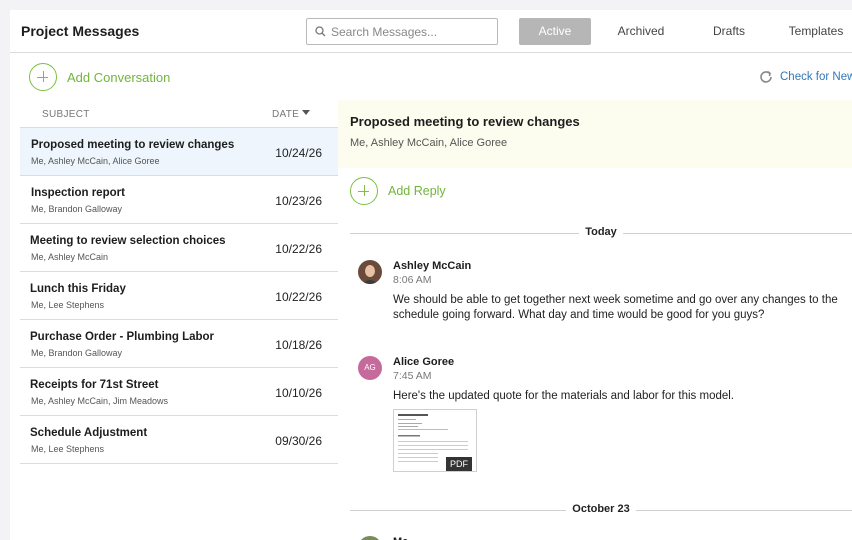 This screenshot has height=540, width=852. What do you see at coordinates (285, 114) in the screenshot?
I see `date-column-header: DATE` at bounding box center [285, 114].